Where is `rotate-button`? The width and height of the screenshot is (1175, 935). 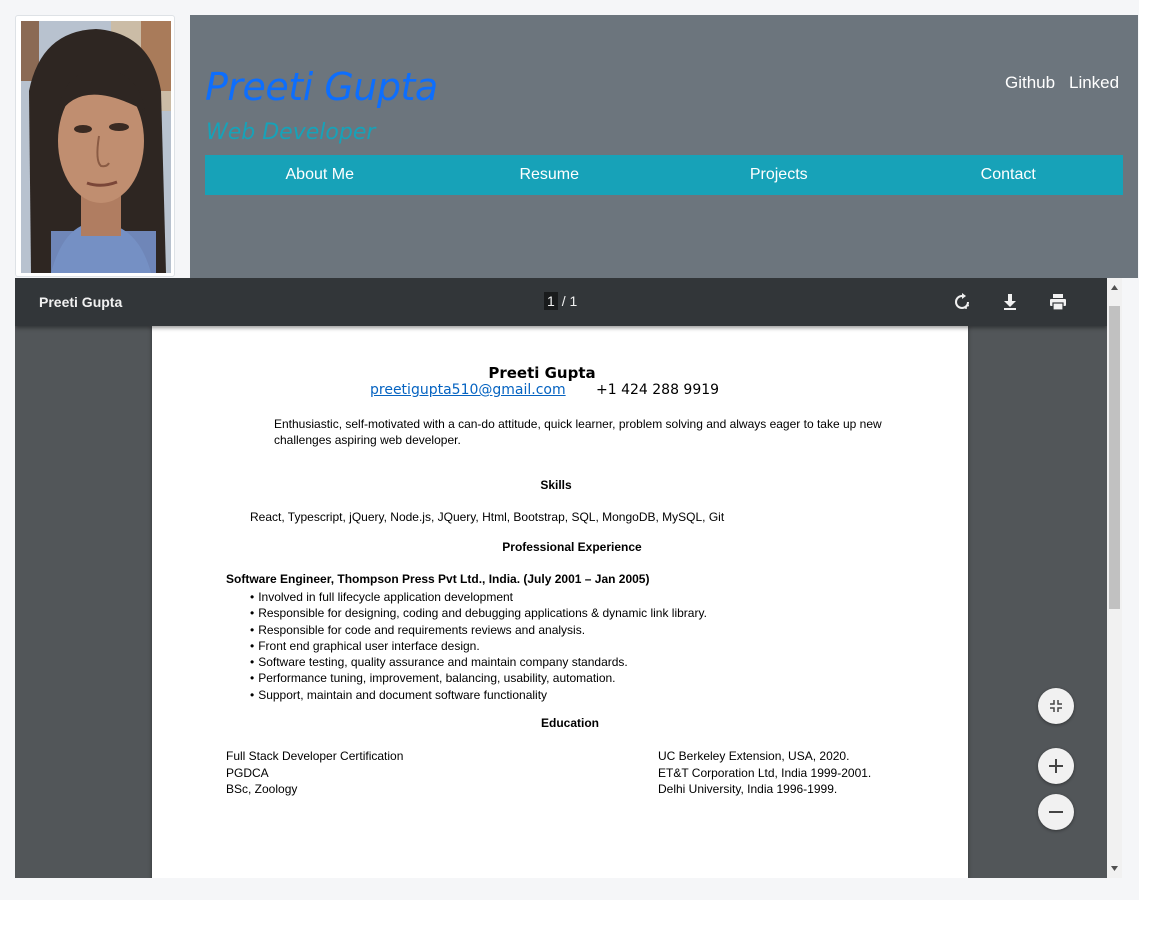 rotate-button is located at coordinates (962, 302).